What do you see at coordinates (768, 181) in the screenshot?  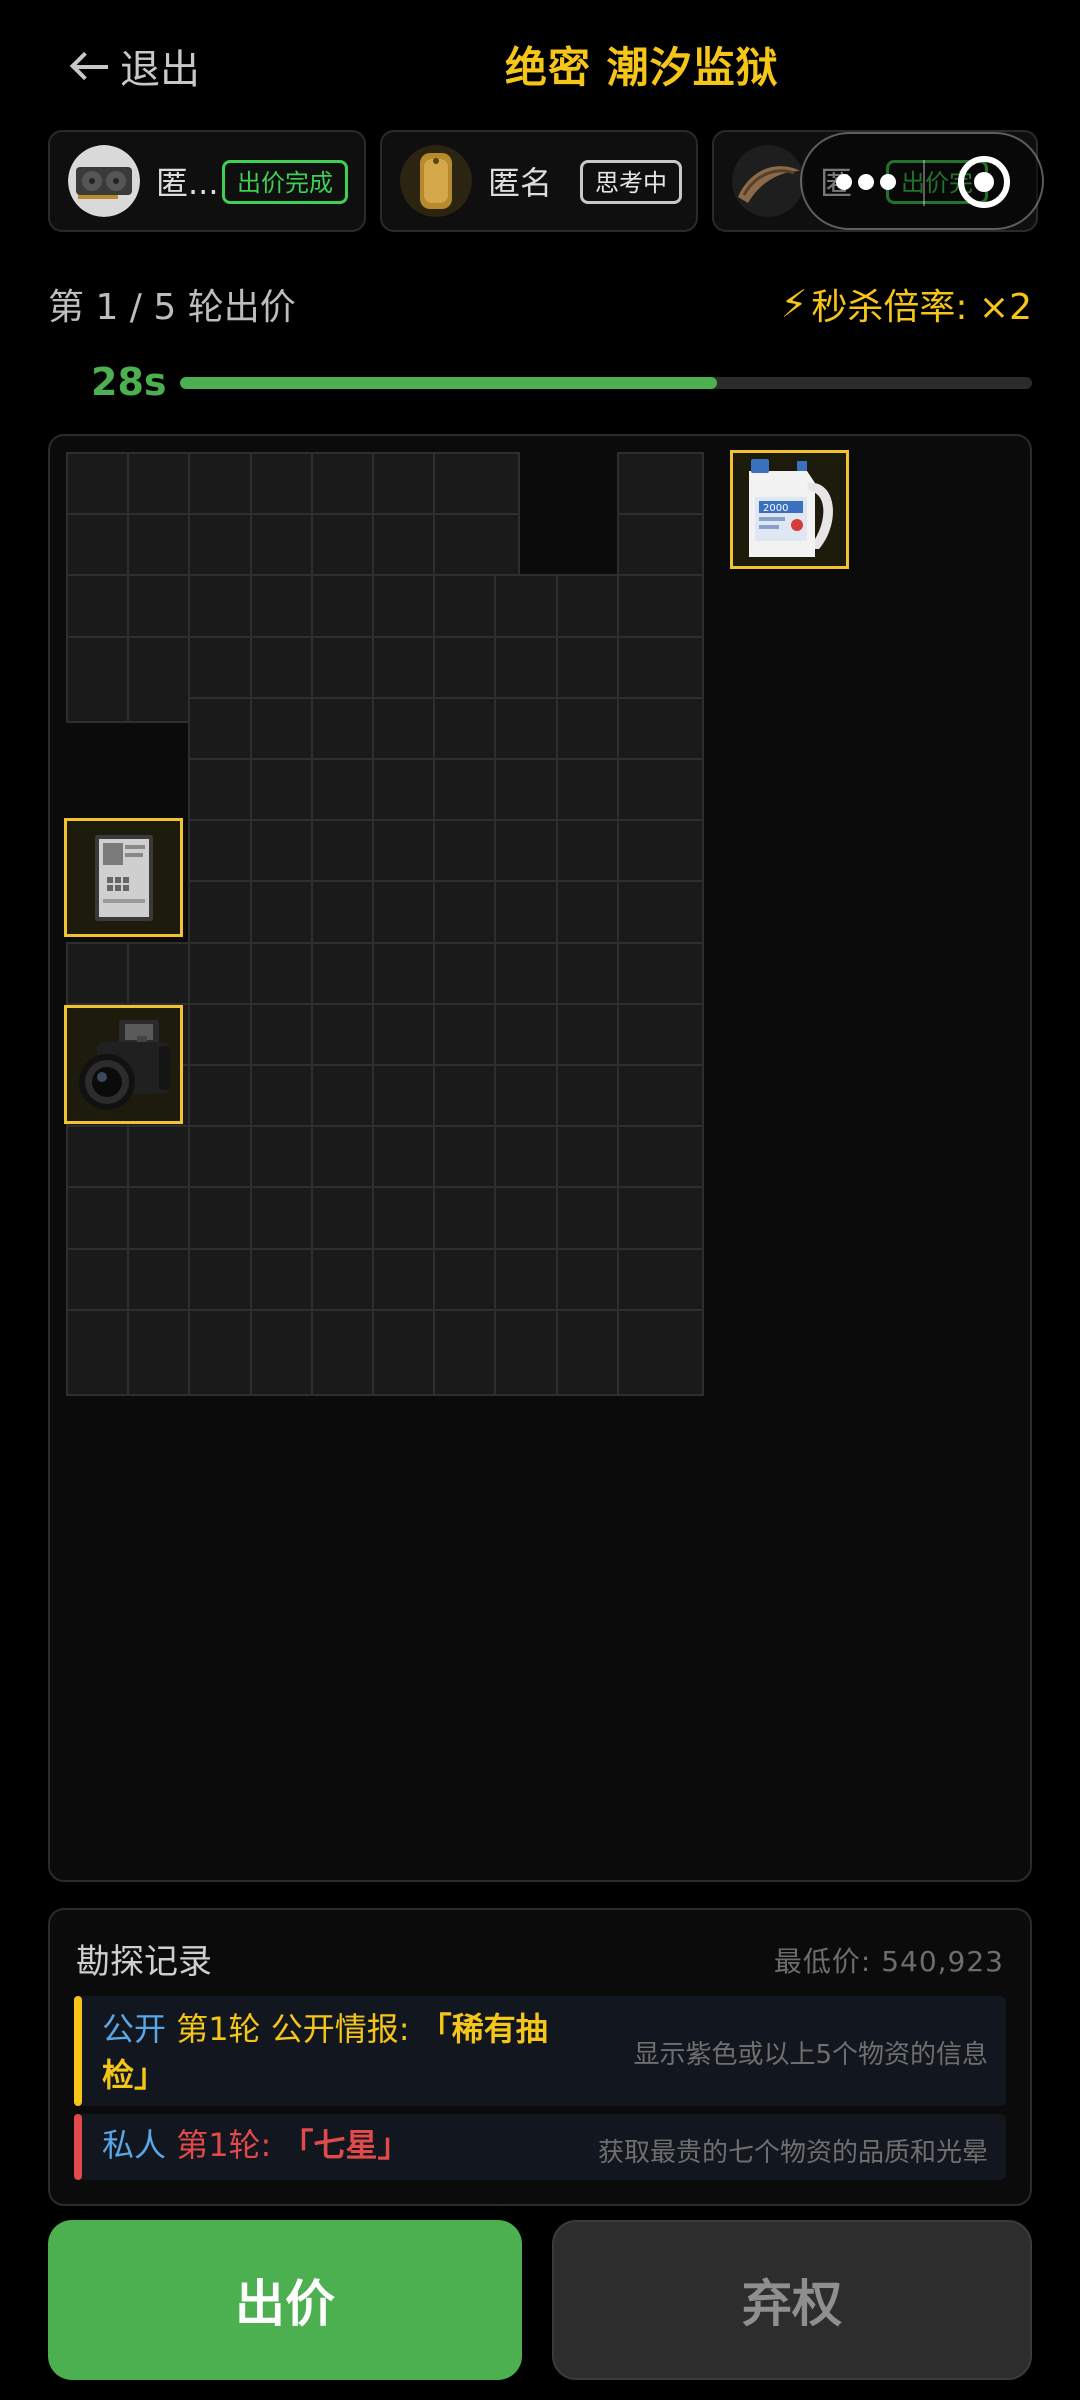 I see `horn-avatar` at bounding box center [768, 181].